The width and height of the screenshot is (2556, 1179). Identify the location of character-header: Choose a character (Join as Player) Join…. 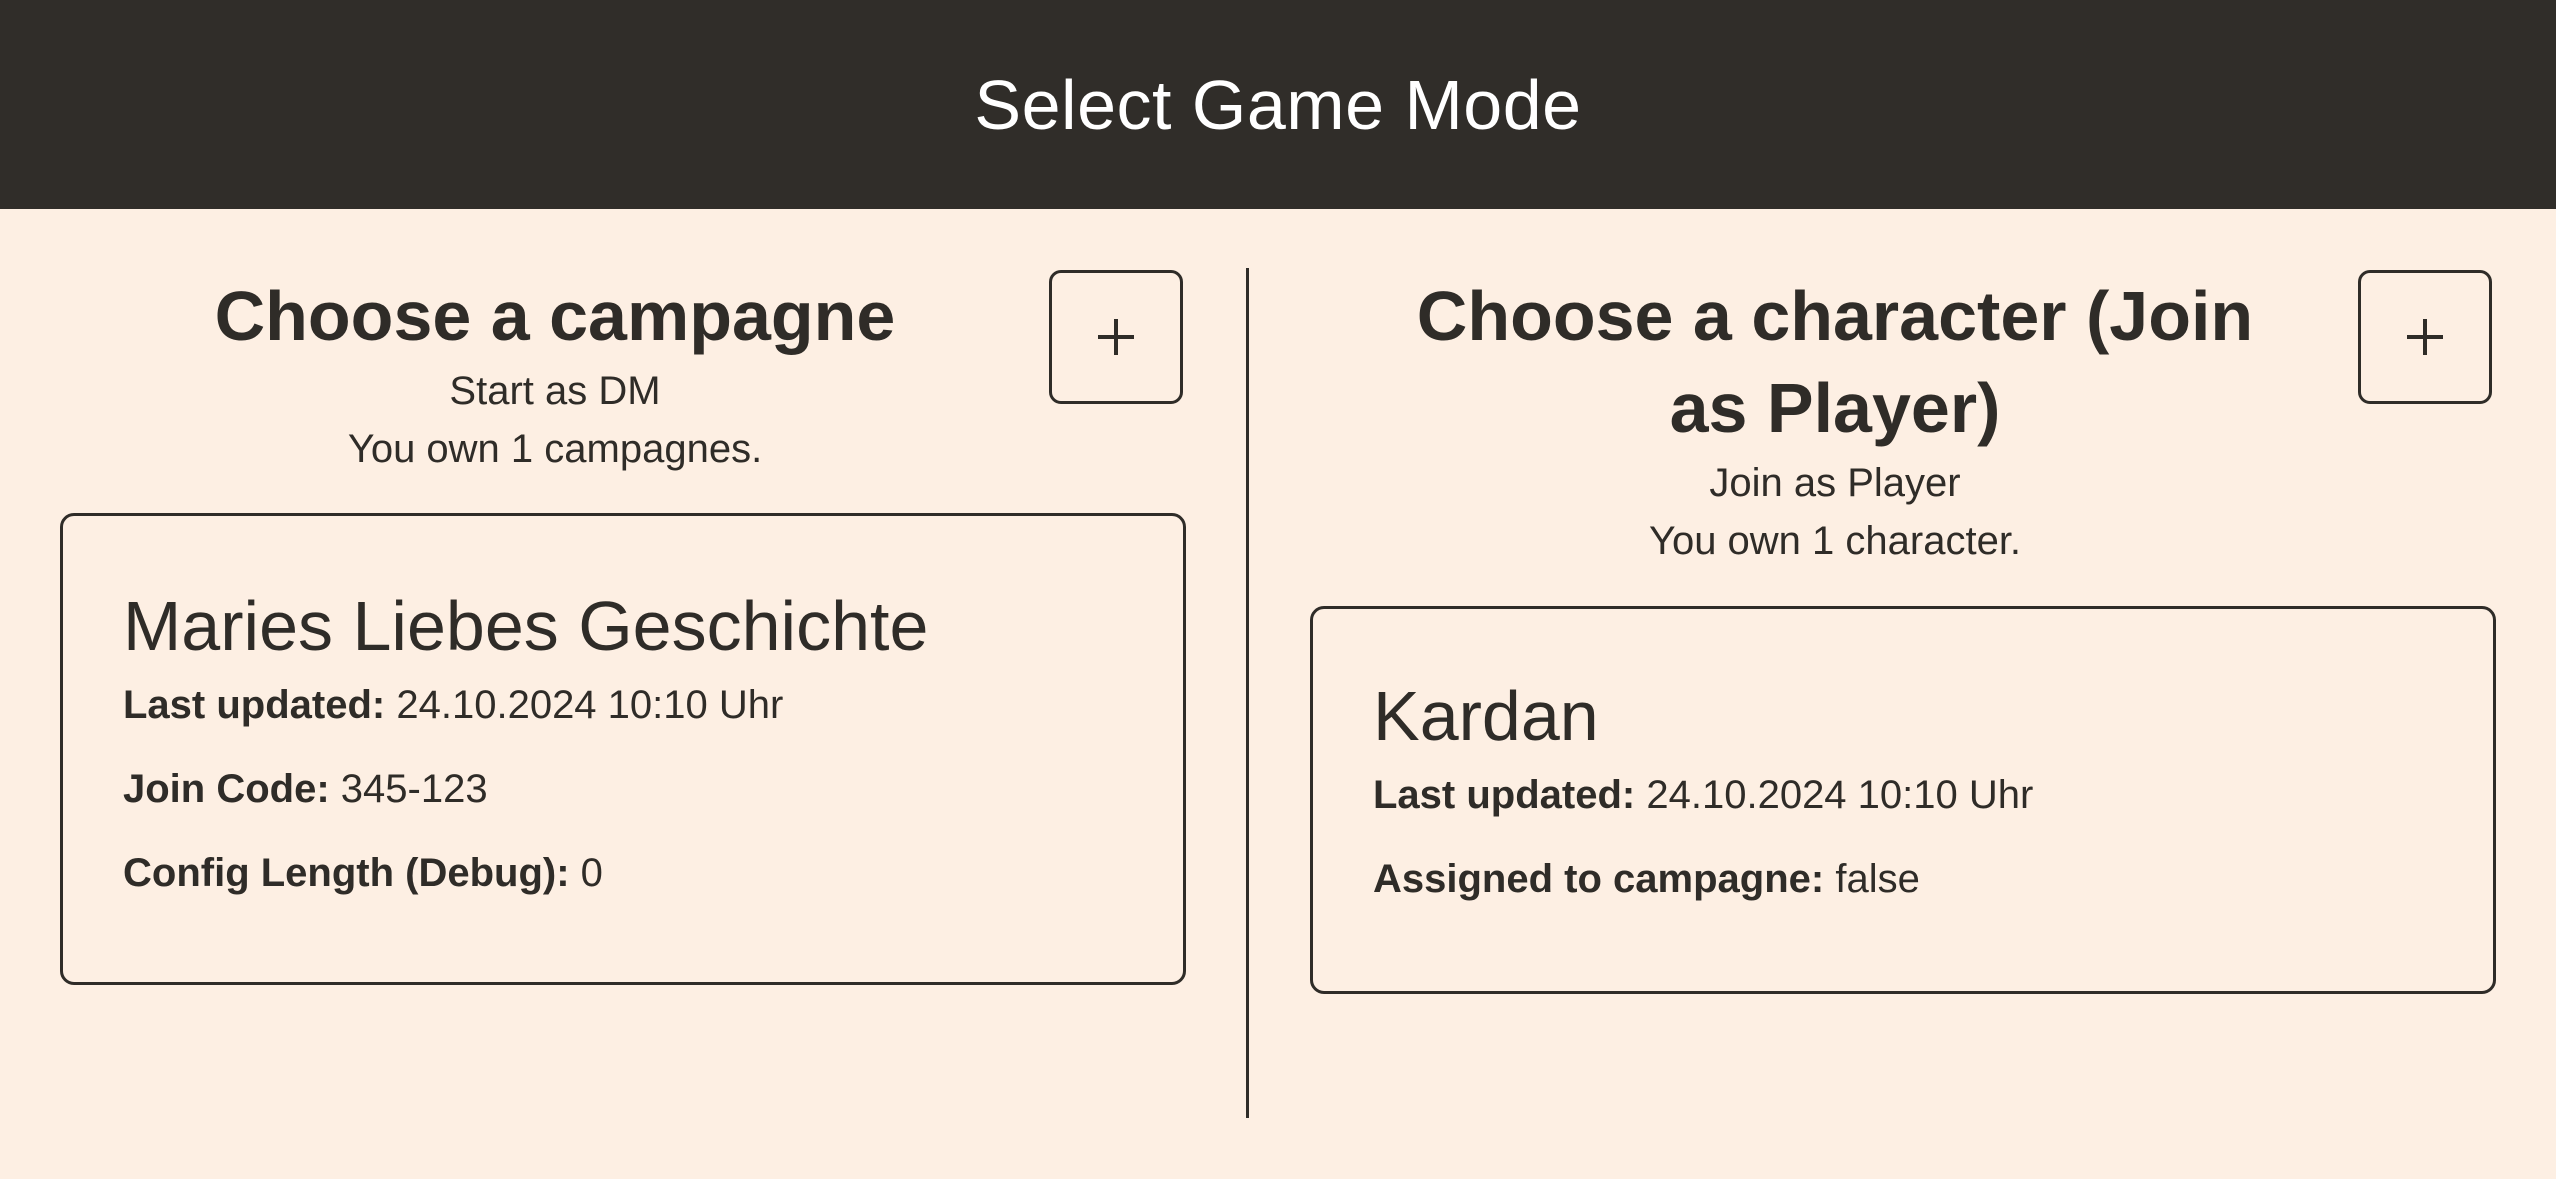
(1835, 420).